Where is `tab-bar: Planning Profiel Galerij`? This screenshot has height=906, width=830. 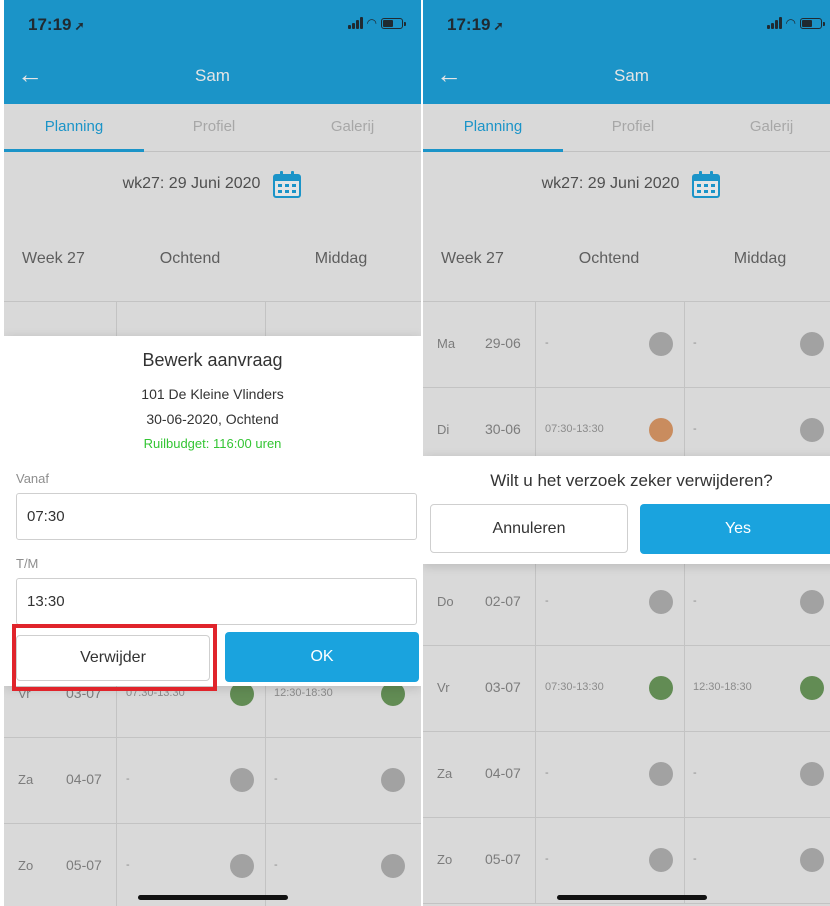 tab-bar: Planning Profiel Galerij is located at coordinates (212, 128).